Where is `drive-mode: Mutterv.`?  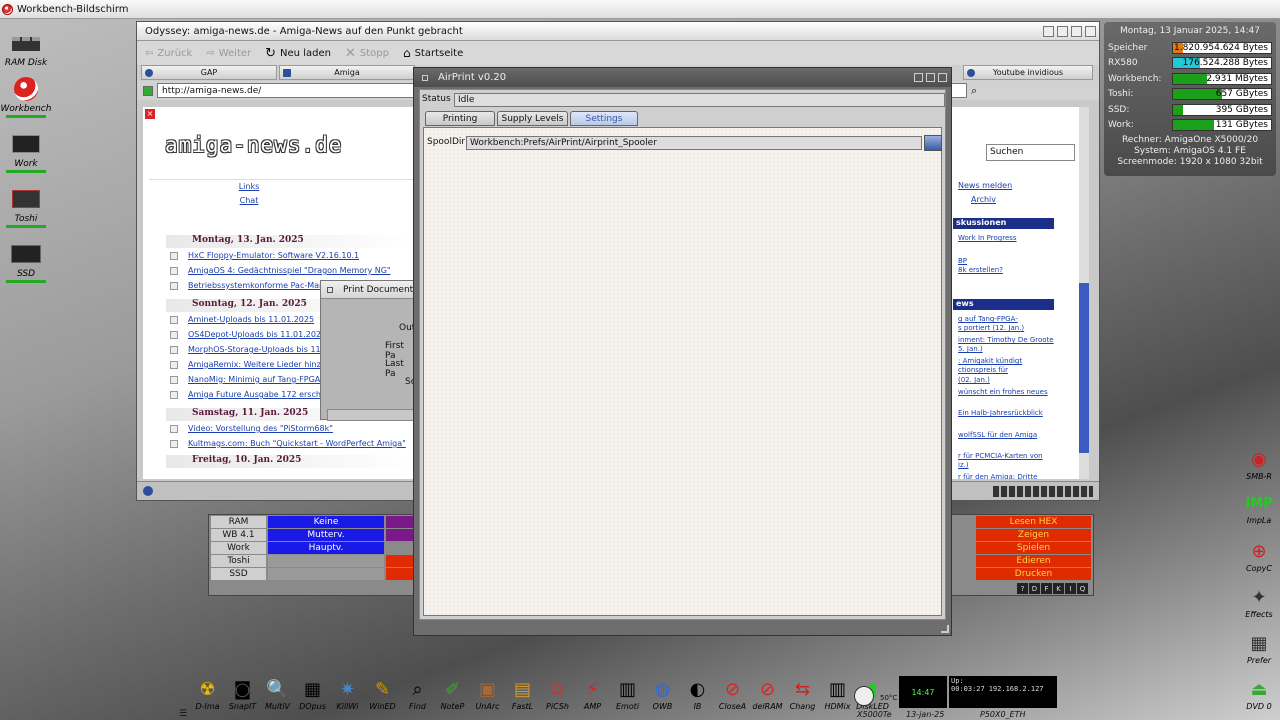 drive-mode: Mutterv. is located at coordinates (326, 535).